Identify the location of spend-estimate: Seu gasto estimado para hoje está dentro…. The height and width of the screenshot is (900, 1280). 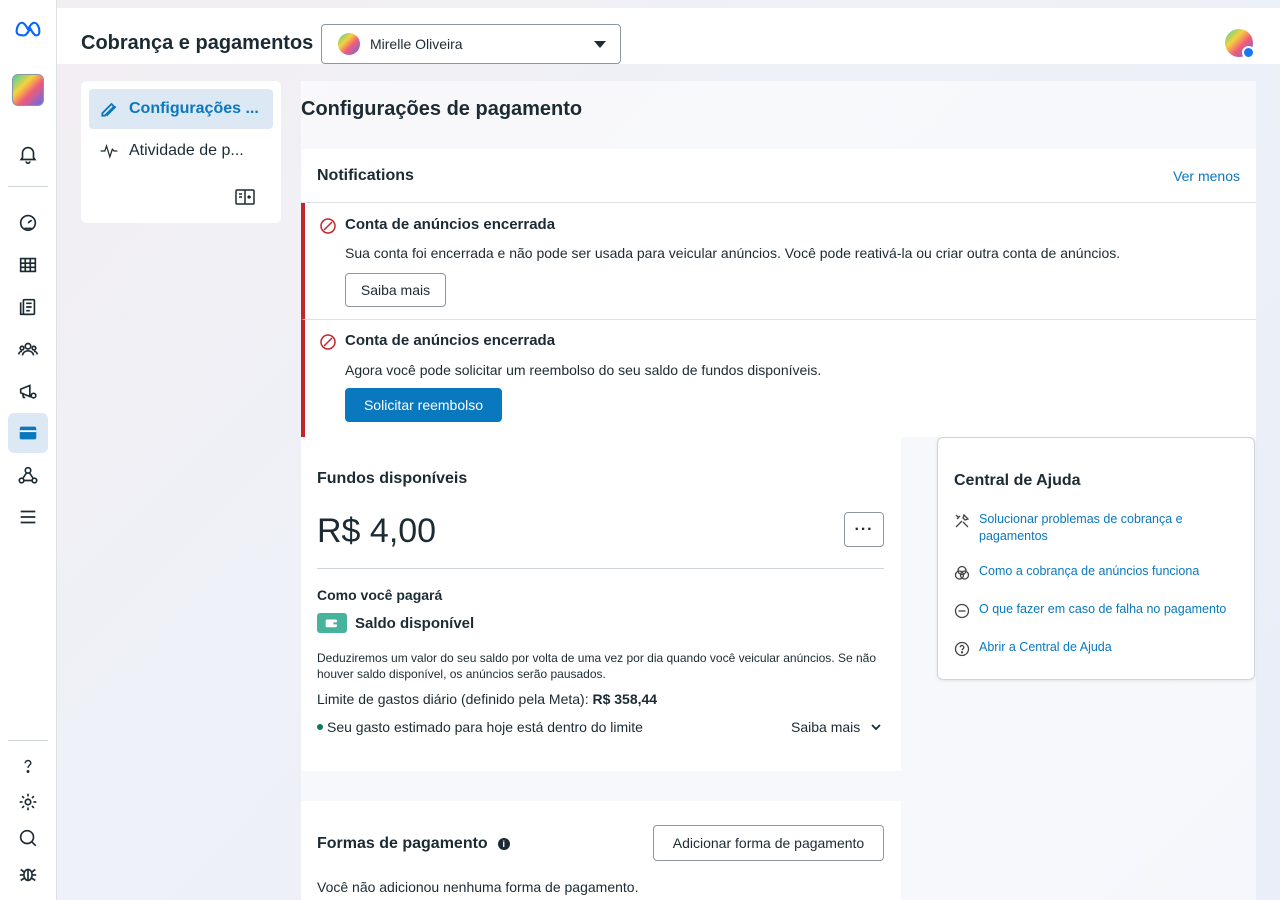
(480, 727).